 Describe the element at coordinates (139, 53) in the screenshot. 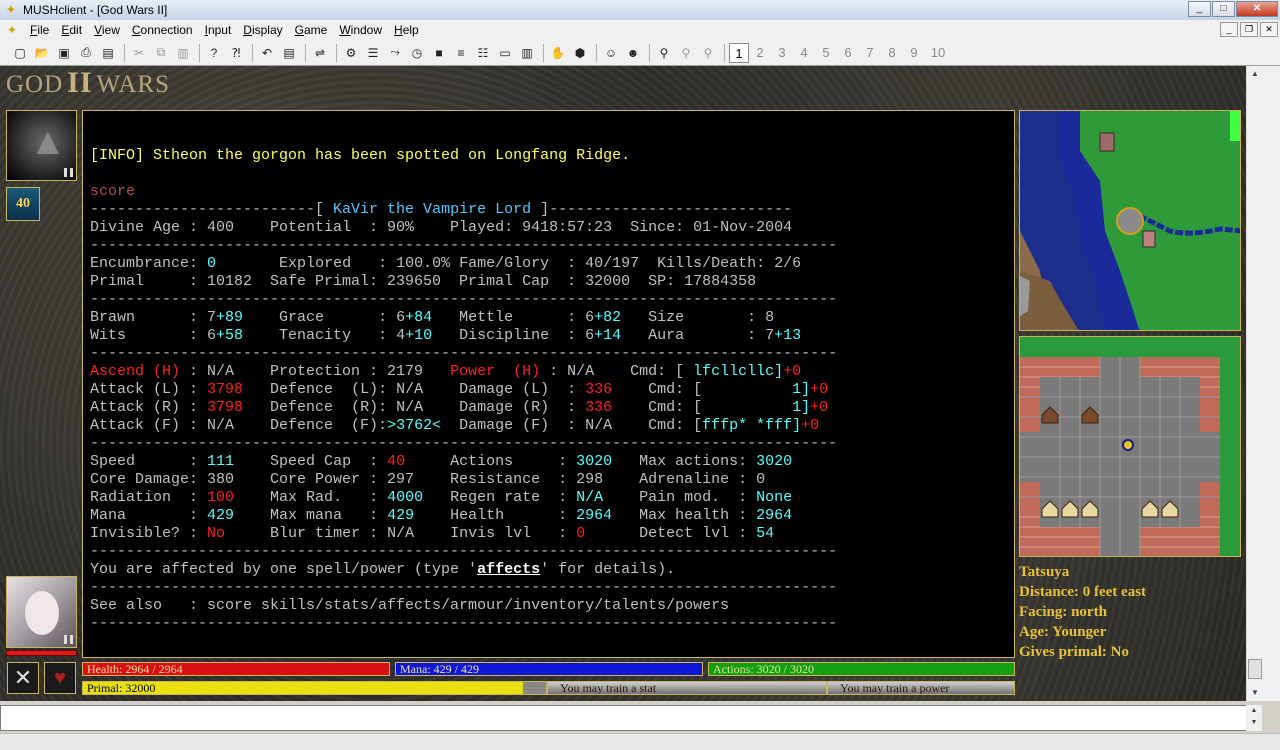

I see `cut-icon: ✂` at that location.